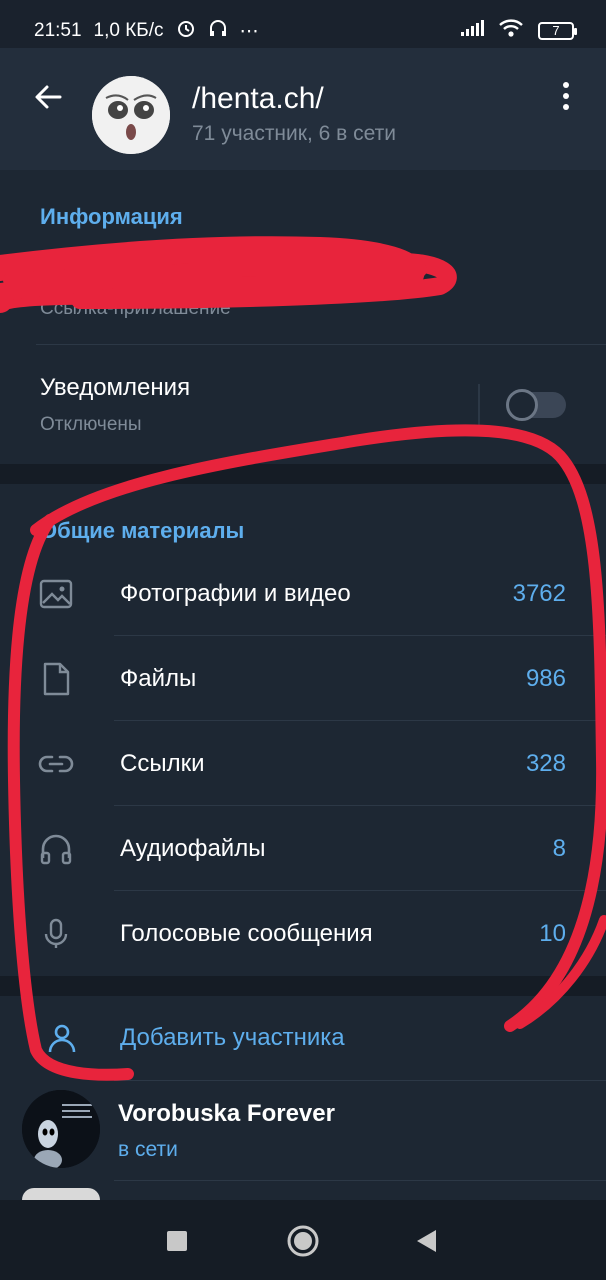 The width and height of the screenshot is (606, 1280). What do you see at coordinates (58, 30) in the screenshot?
I see `clock: 21:51` at bounding box center [58, 30].